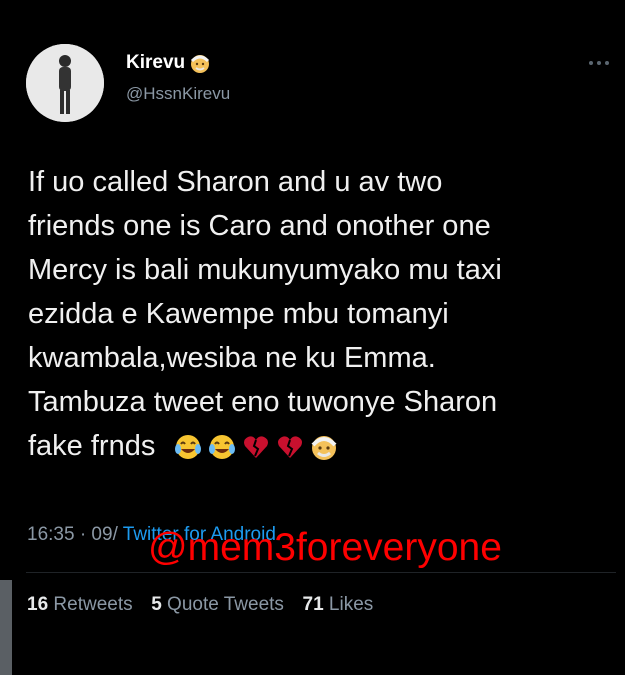 The image size is (625, 675). What do you see at coordinates (313, 604) in the screenshot?
I see `likes-count: 71` at bounding box center [313, 604].